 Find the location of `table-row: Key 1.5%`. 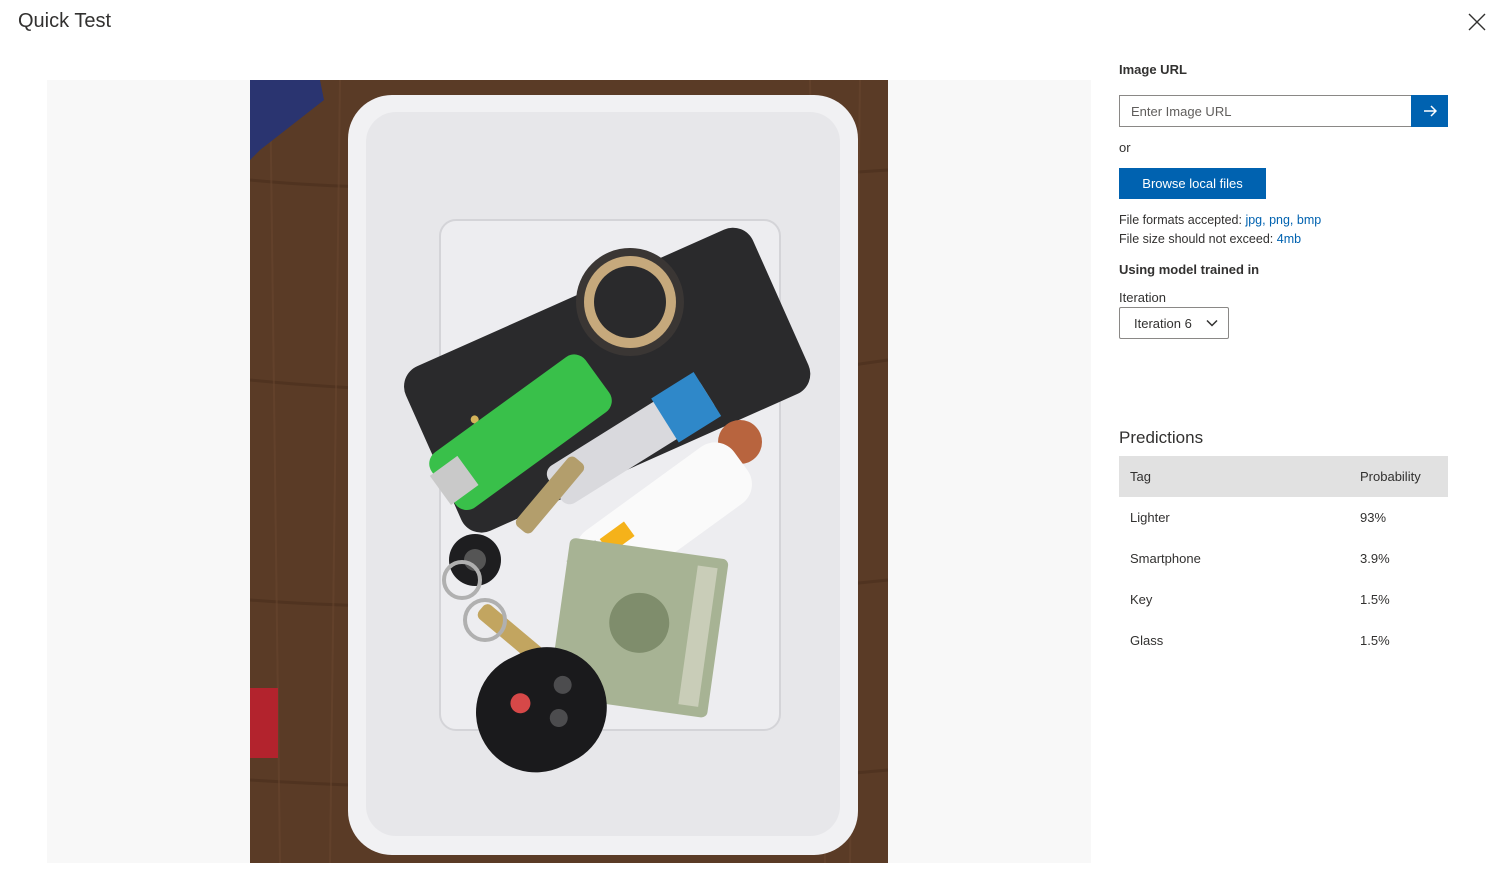

table-row: Key 1.5% is located at coordinates (1283, 599).